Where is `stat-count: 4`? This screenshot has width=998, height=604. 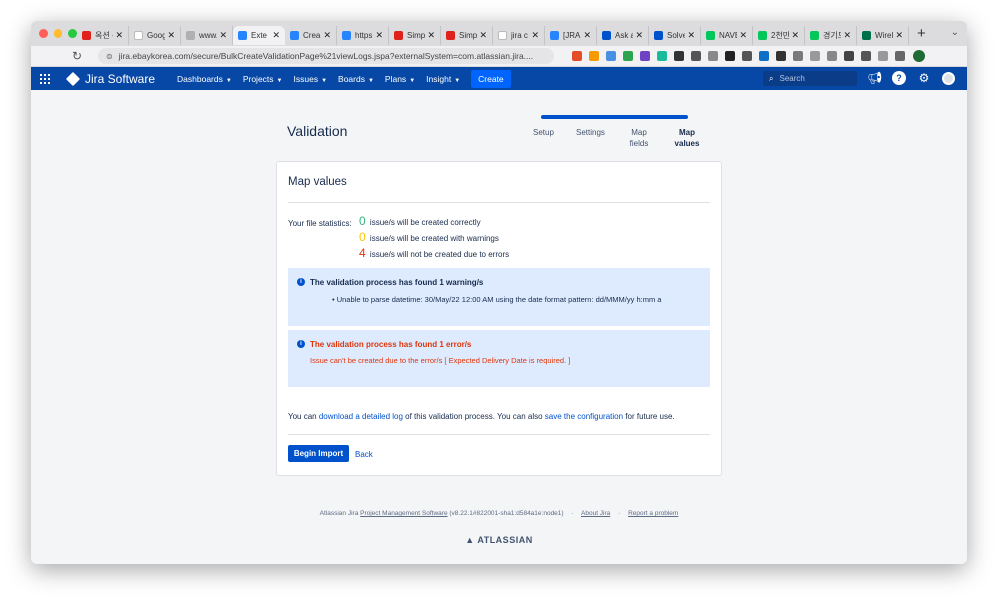 stat-count: 4 is located at coordinates (362, 253).